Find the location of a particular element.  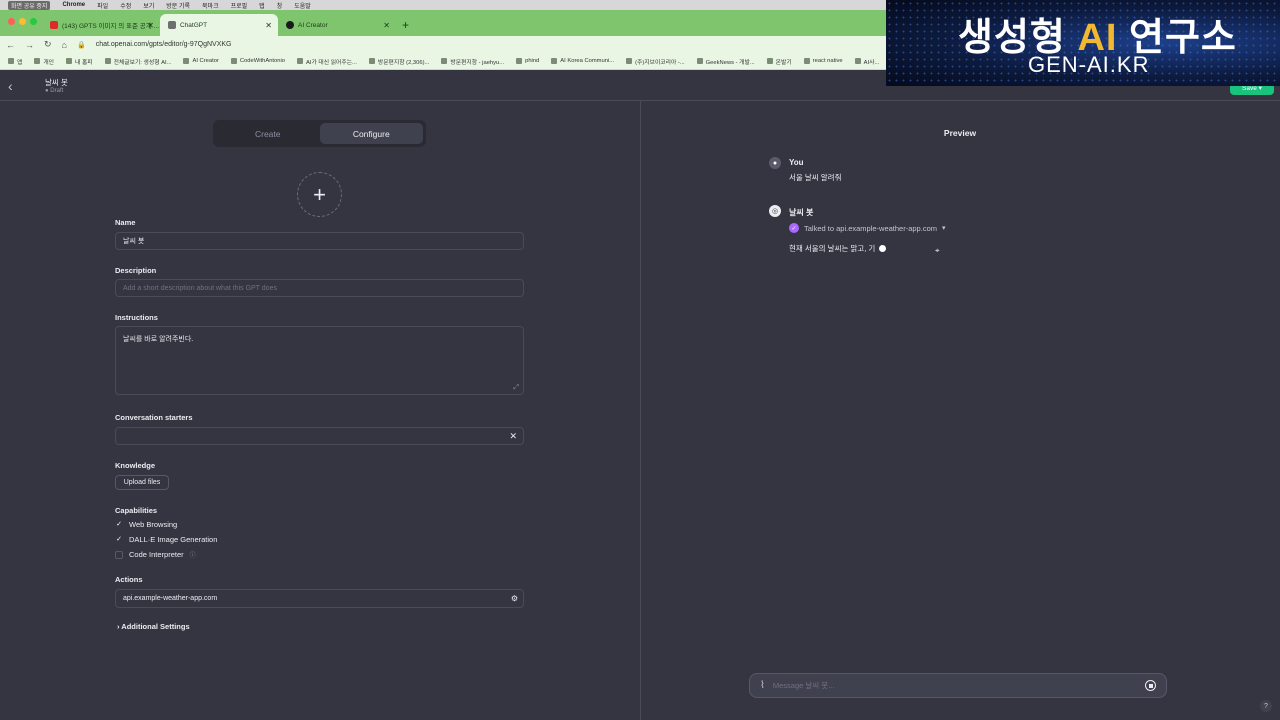

capability-code-interpreter: Code Interpreter ⓘ is located at coordinates (155, 554).